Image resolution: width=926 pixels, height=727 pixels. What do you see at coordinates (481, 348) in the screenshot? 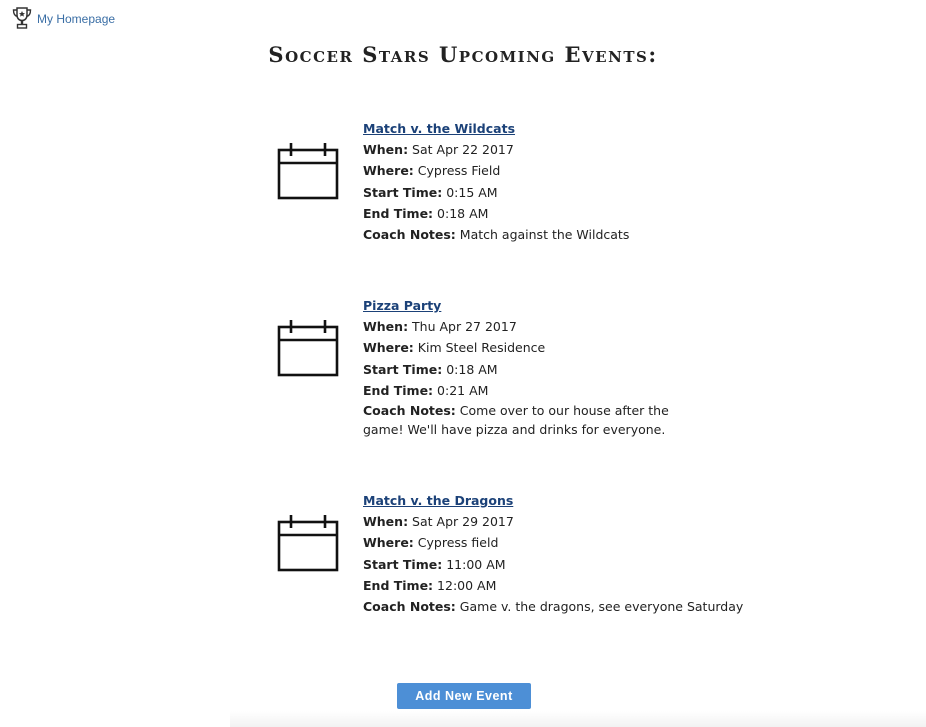
I see `where-value: Kim Steel Residence` at bounding box center [481, 348].